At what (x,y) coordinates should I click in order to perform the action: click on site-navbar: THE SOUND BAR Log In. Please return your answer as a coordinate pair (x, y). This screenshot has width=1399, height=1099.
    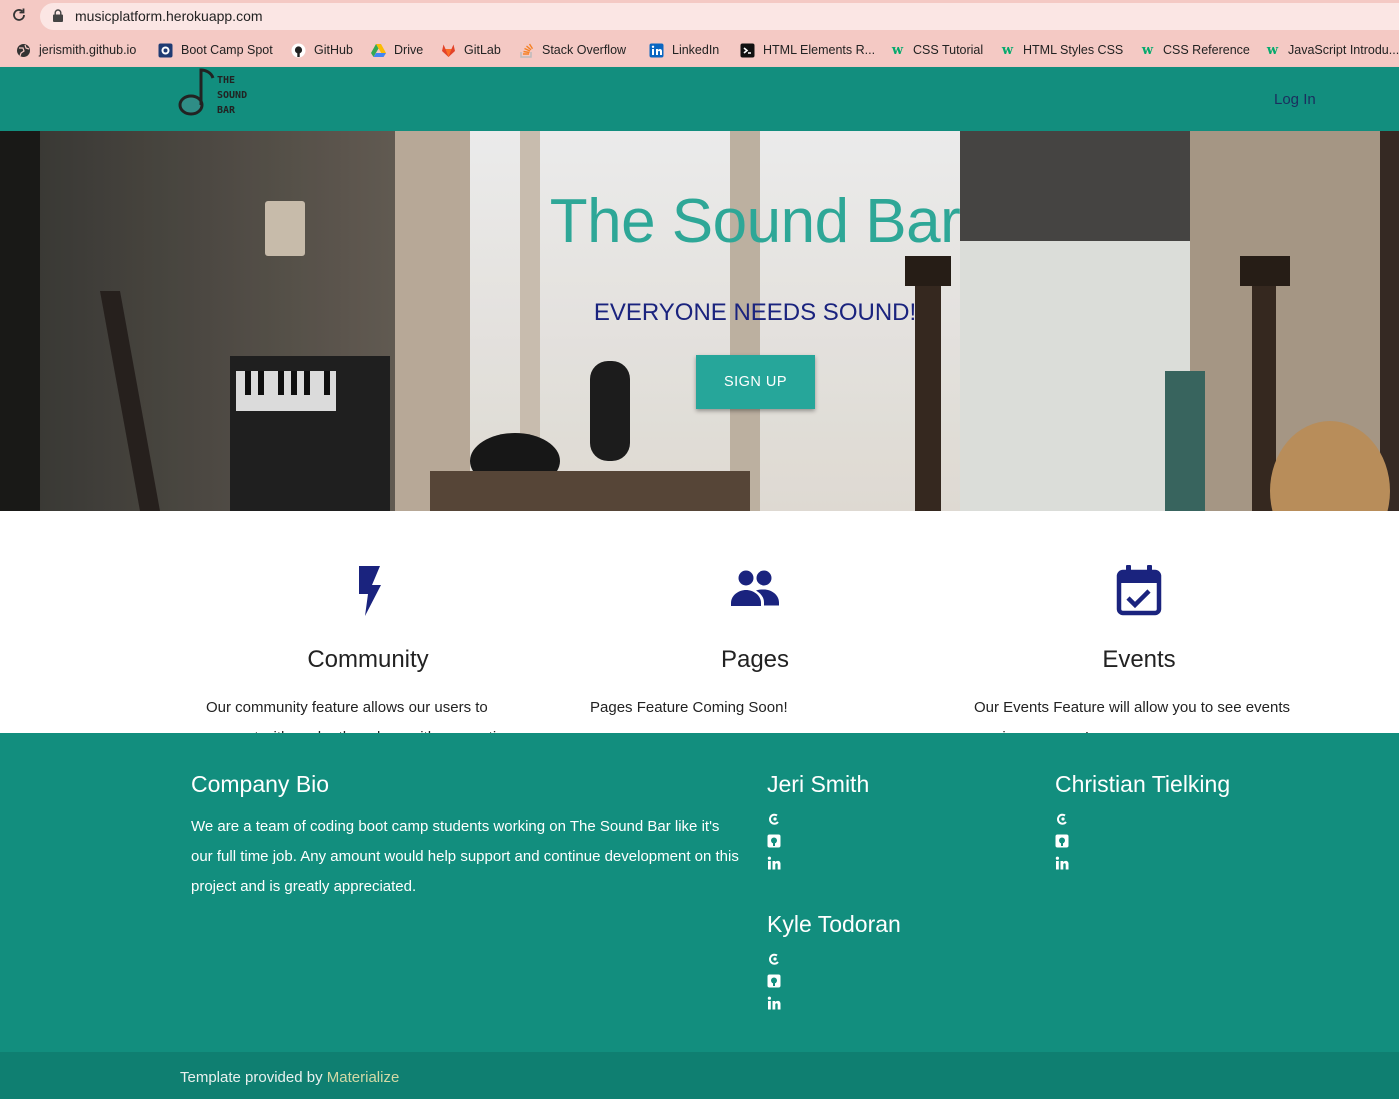
    Looking at the image, I should click on (699, 99).